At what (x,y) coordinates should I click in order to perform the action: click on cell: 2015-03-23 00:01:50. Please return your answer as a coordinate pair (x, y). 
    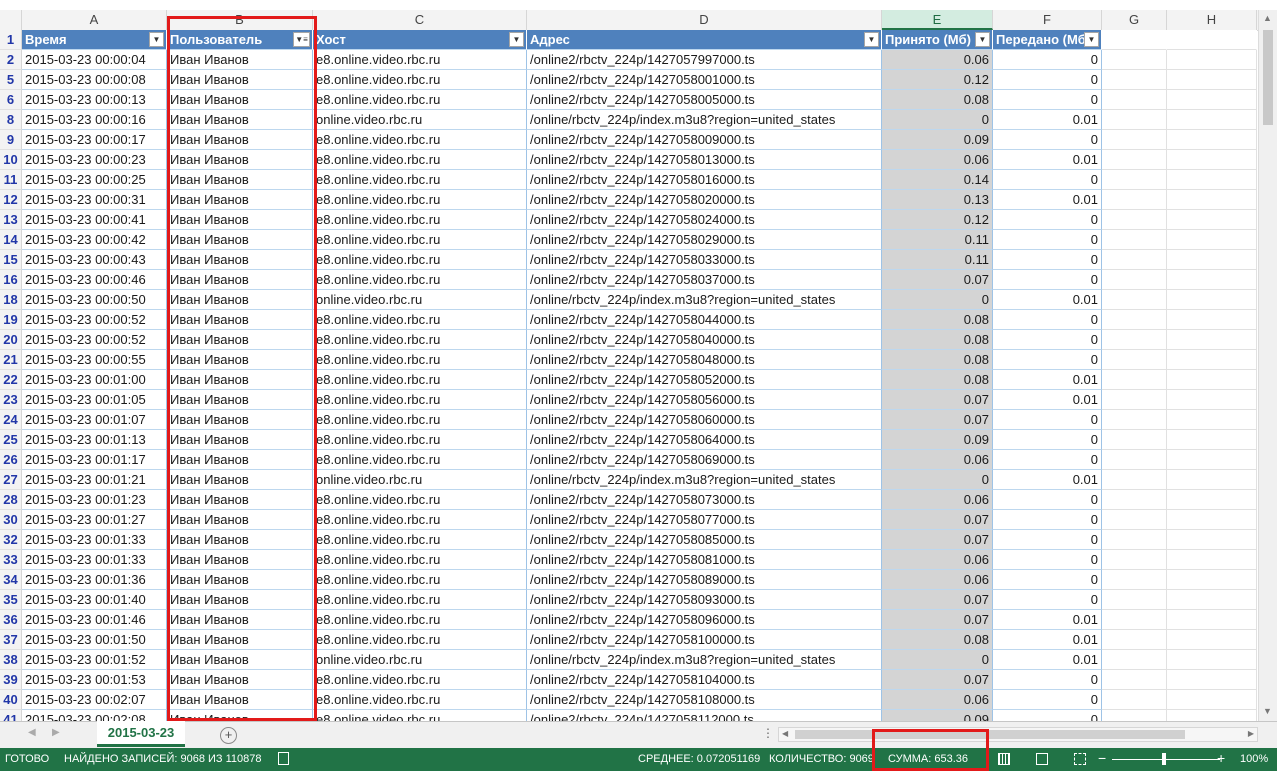
    Looking at the image, I should click on (94, 640).